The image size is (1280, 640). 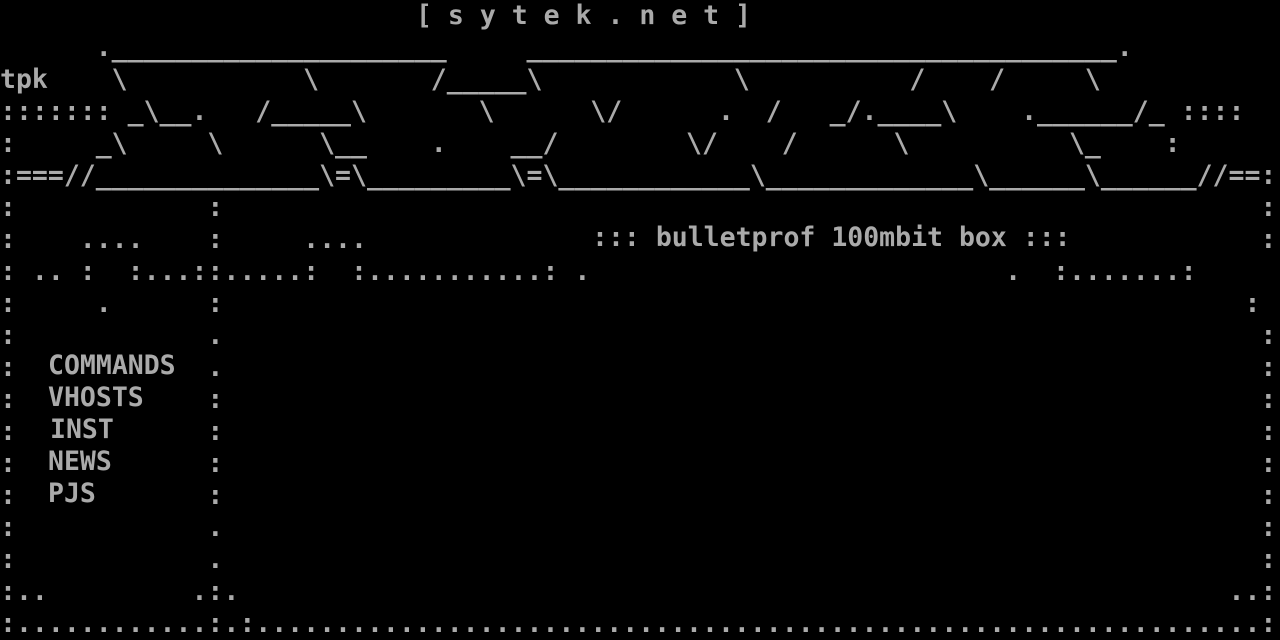 I want to click on frame-line-12: :, so click(x=638, y=399).